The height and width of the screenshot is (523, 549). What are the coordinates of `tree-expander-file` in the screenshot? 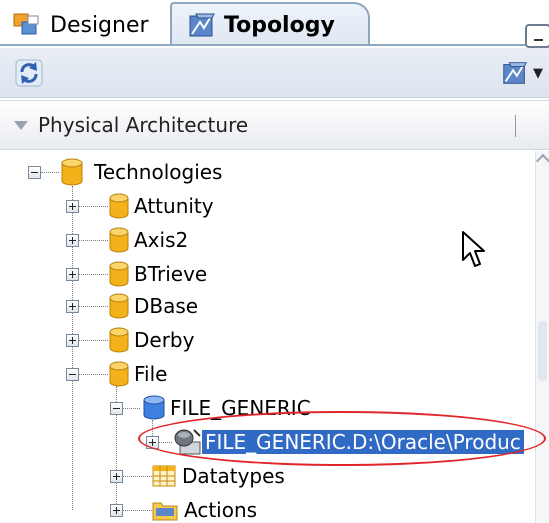 It's located at (72, 374).